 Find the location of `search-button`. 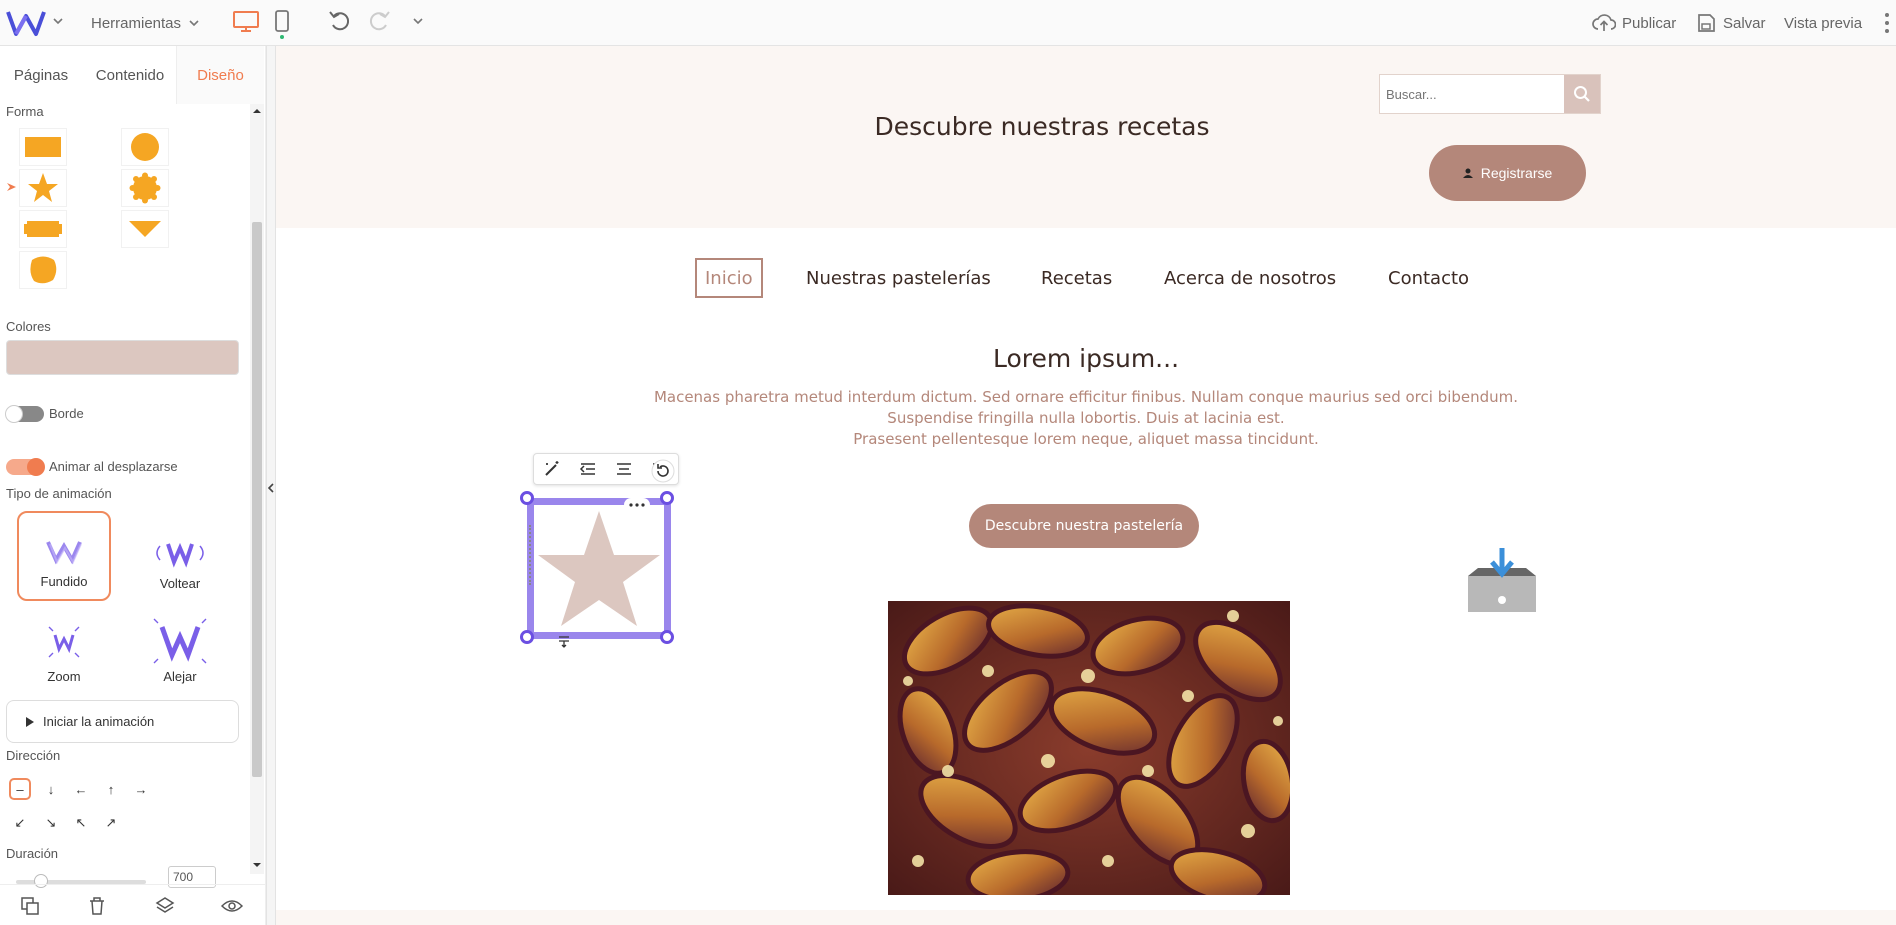

search-button is located at coordinates (1582, 94).